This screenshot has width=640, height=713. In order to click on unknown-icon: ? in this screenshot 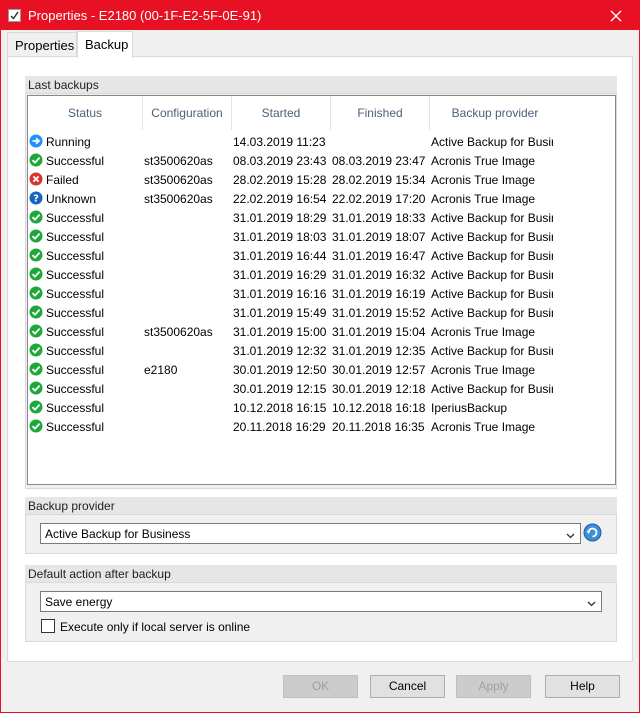, I will do `click(36, 198)`.